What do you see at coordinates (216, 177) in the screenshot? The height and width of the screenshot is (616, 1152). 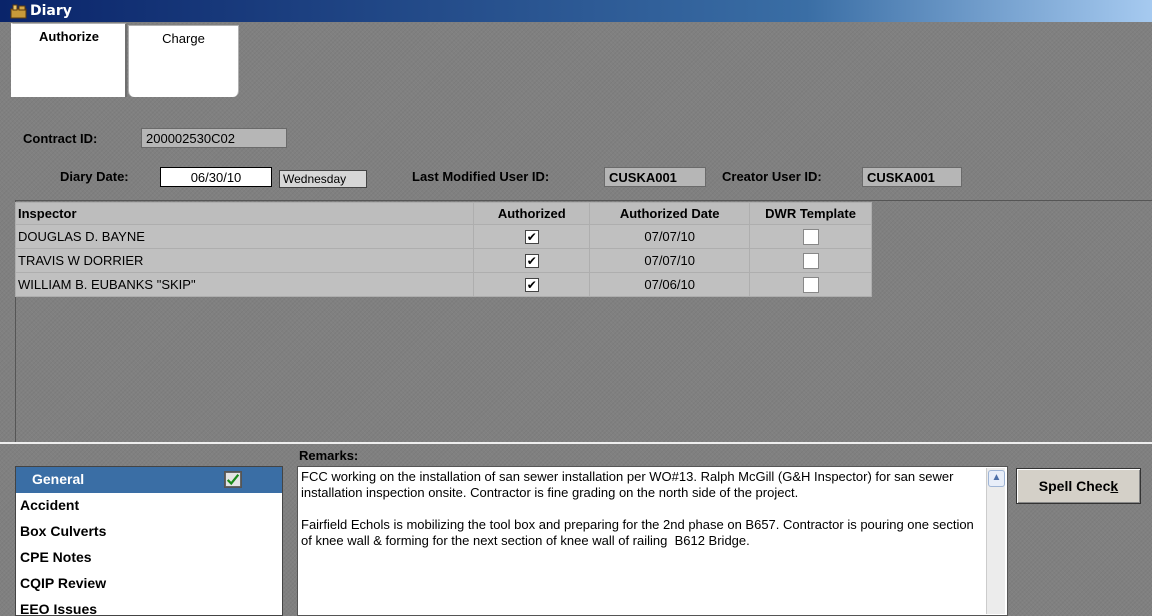 I see `diary-date-field: 06/30/10` at bounding box center [216, 177].